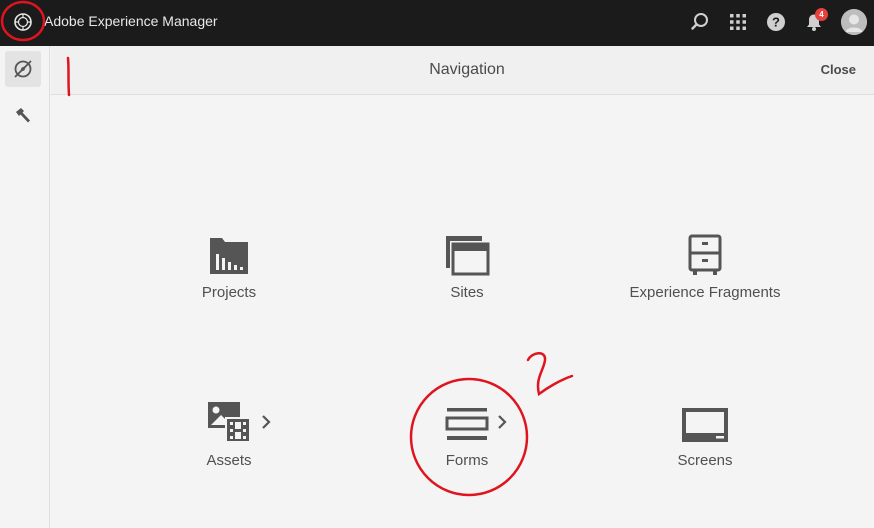 This screenshot has width=874, height=528. What do you see at coordinates (467, 449) in the screenshot?
I see `tile-forms: Forms` at bounding box center [467, 449].